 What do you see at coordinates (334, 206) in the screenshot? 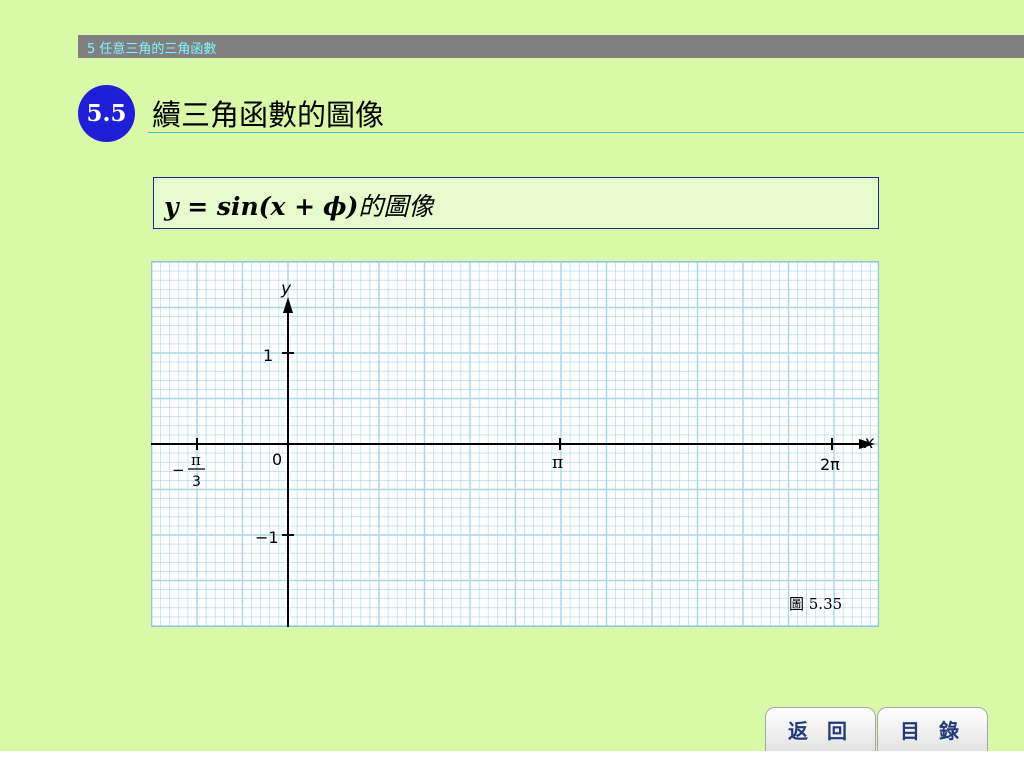
I see `formula-phi: ϕ` at bounding box center [334, 206].